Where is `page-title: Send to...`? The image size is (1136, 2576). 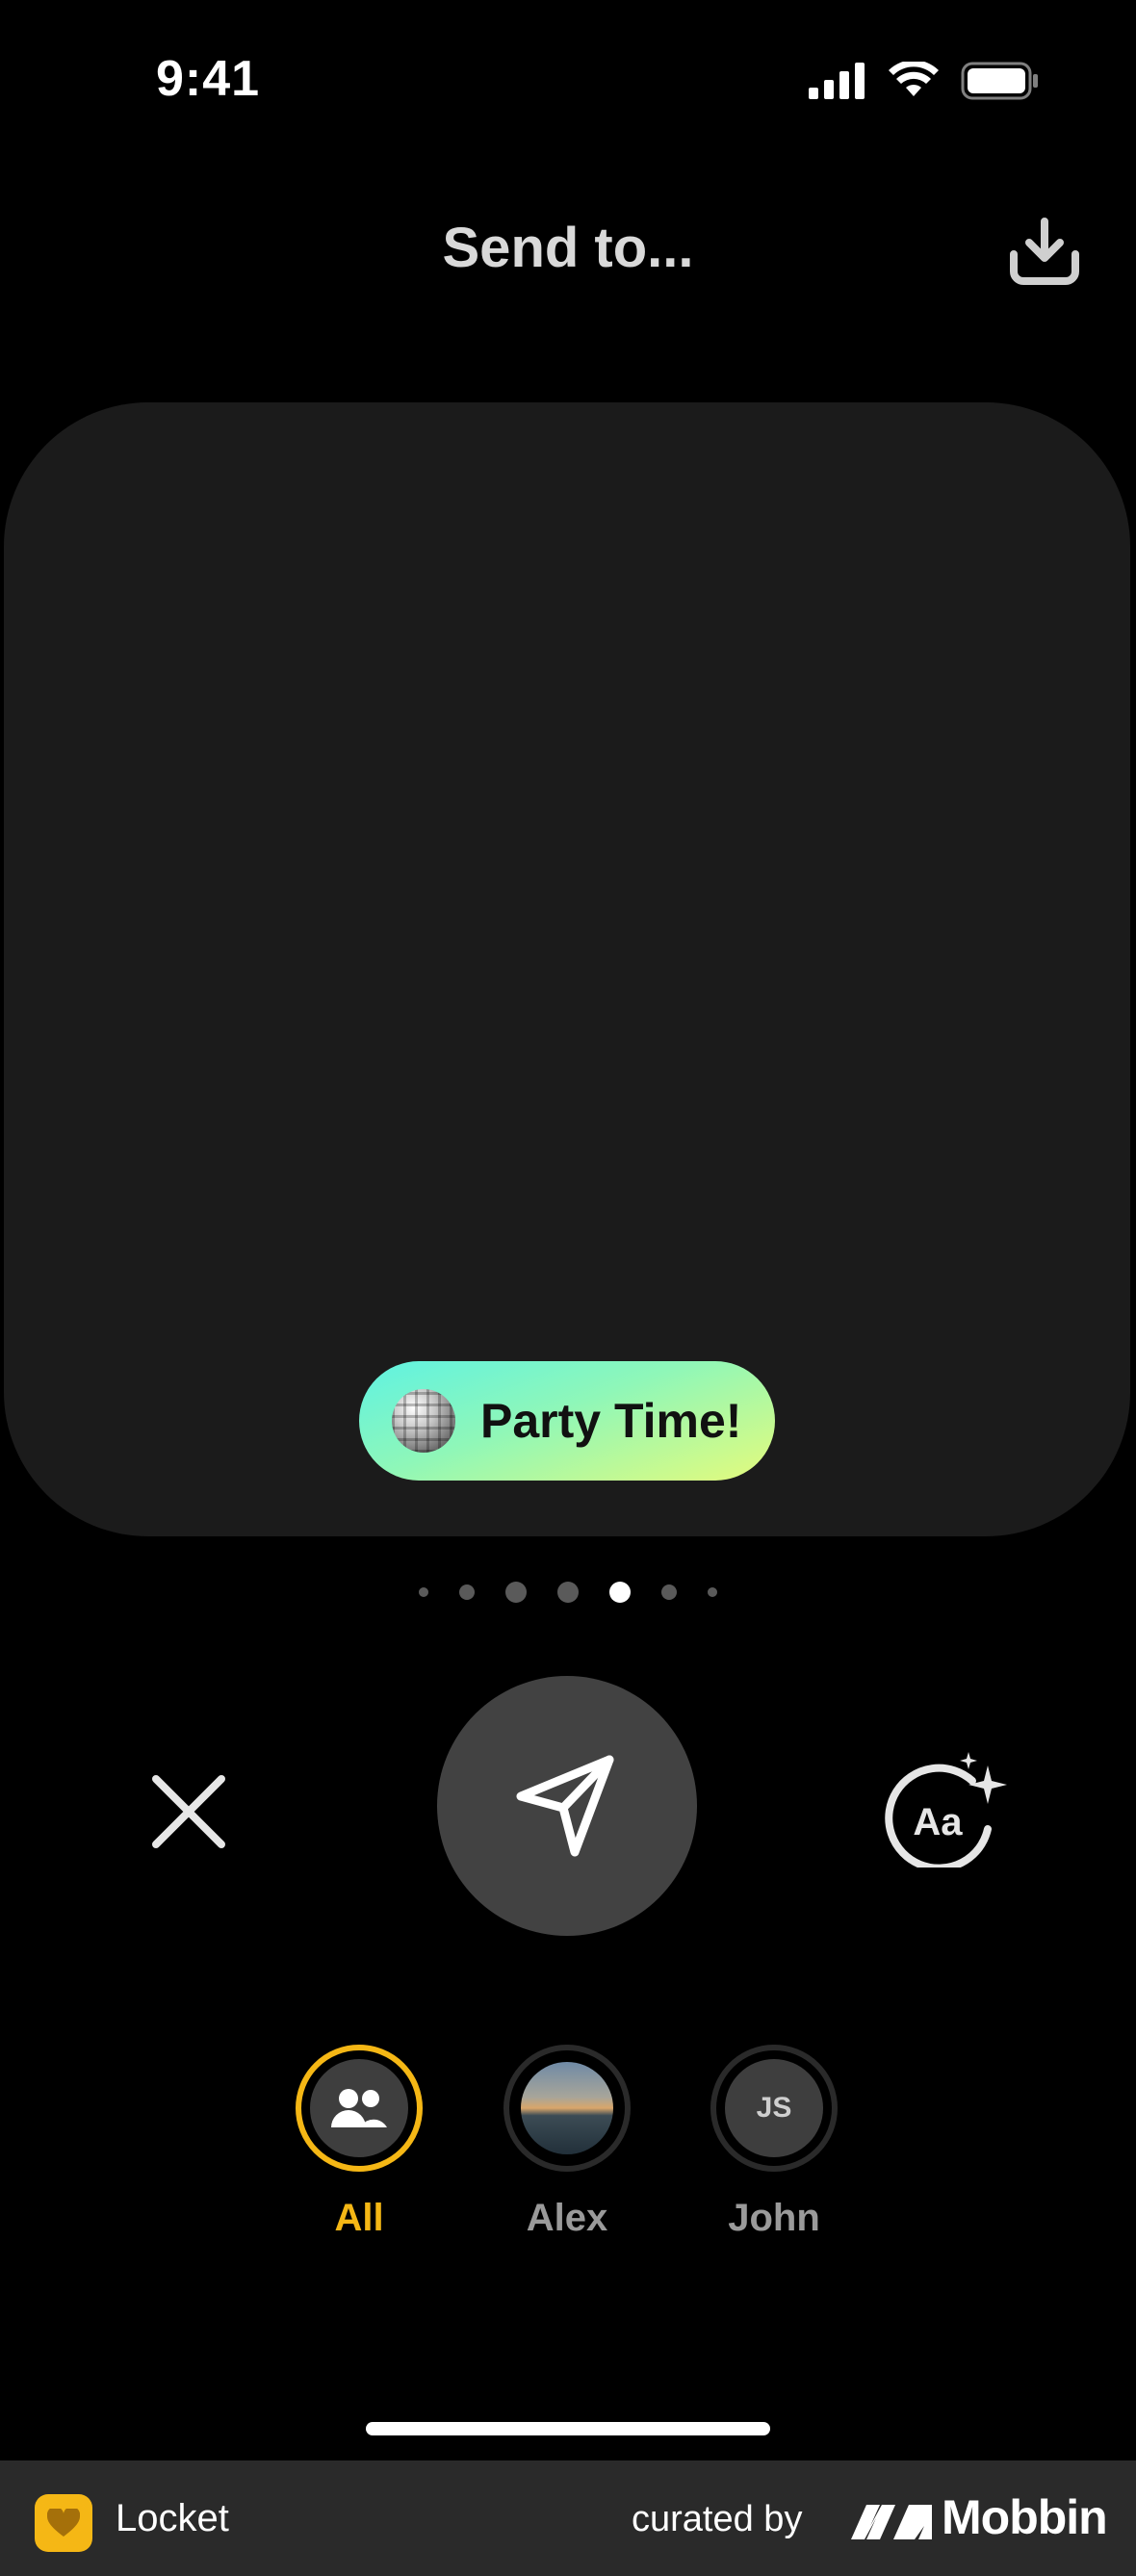 page-title: Send to... is located at coordinates (568, 248).